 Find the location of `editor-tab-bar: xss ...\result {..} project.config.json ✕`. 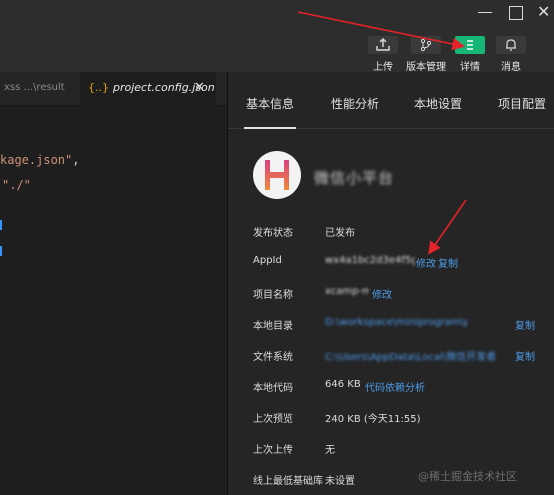

editor-tab-bar: xss ...\result {..} project.config.json ✕ is located at coordinates (113, 89).